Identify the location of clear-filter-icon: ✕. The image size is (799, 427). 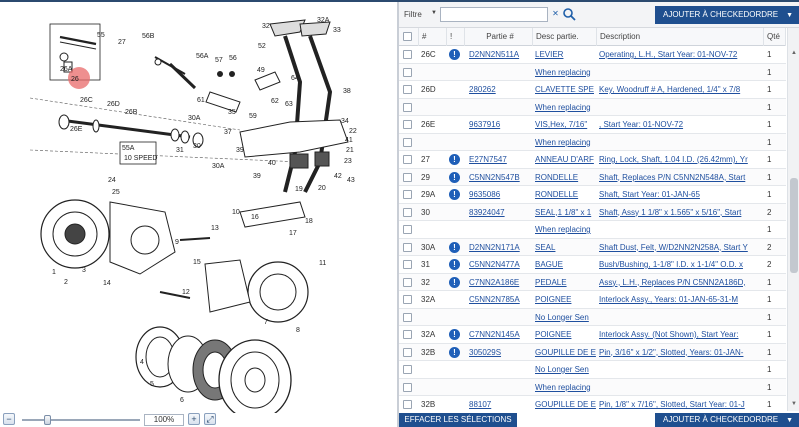
(555, 14).